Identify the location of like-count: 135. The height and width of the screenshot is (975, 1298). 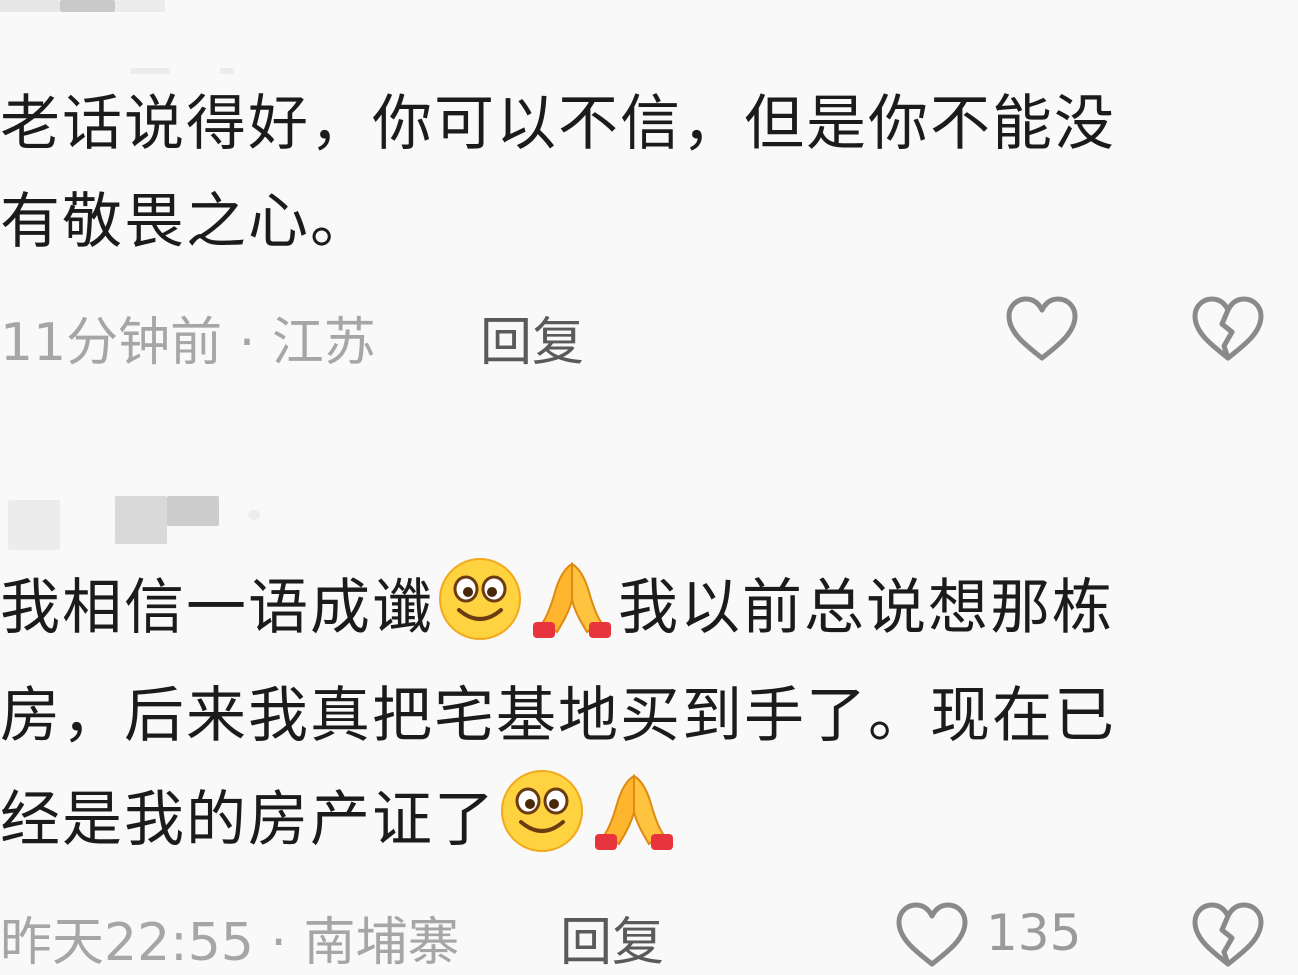
(1034, 933).